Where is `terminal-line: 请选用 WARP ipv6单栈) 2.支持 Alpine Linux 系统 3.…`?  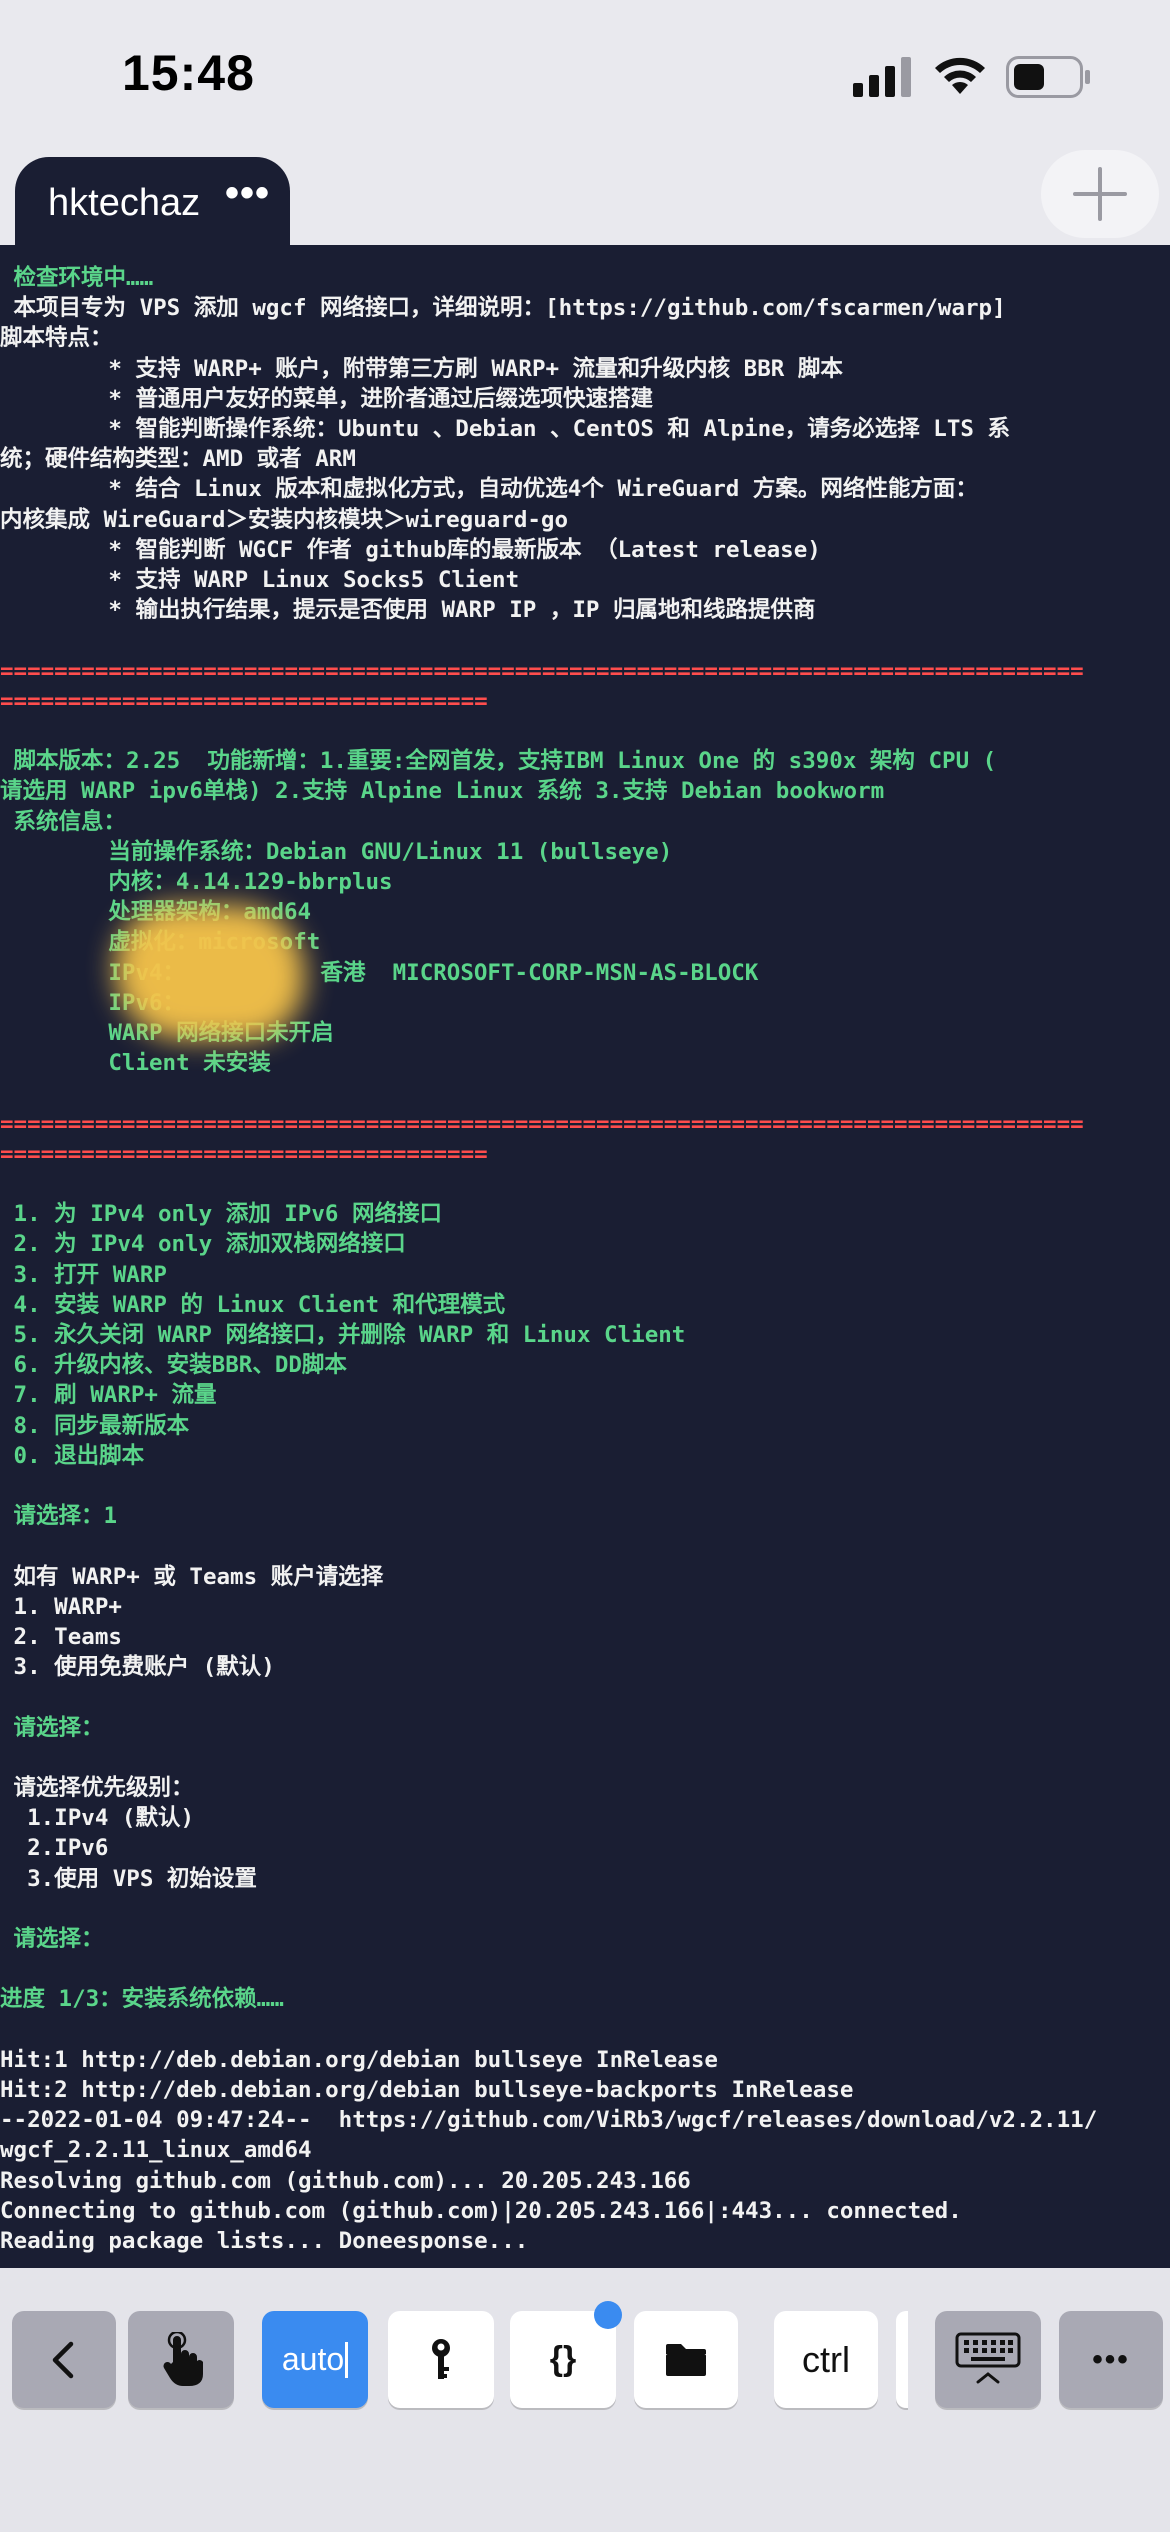
terminal-line: 请选用 WARP ipv6单栈) 2.支持 Alpine Linux 系统 3.… is located at coordinates (442, 791).